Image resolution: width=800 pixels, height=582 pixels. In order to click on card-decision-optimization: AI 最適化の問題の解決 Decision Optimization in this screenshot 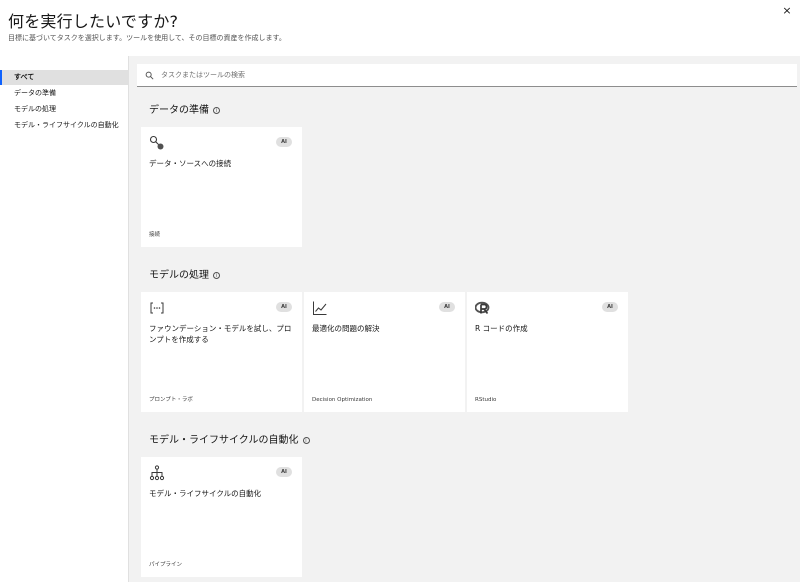, I will do `click(384, 352)`.